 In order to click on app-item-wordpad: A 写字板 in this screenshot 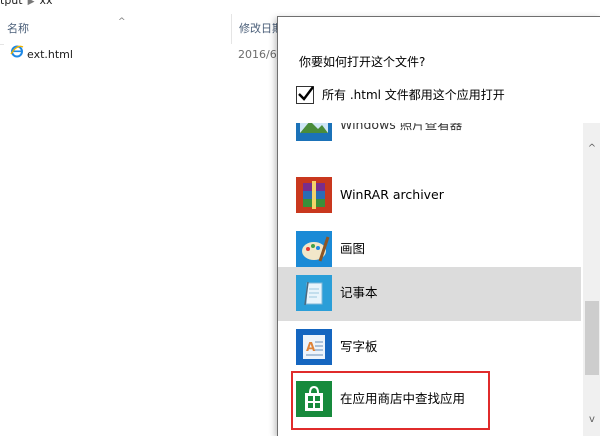, I will do `click(429, 347)`.